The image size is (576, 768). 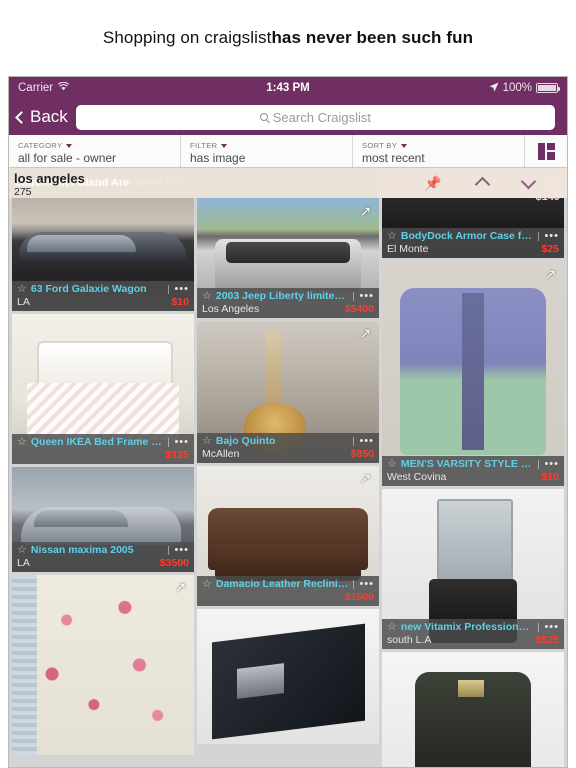 I want to click on listing-price: $25, so click(x=550, y=249).